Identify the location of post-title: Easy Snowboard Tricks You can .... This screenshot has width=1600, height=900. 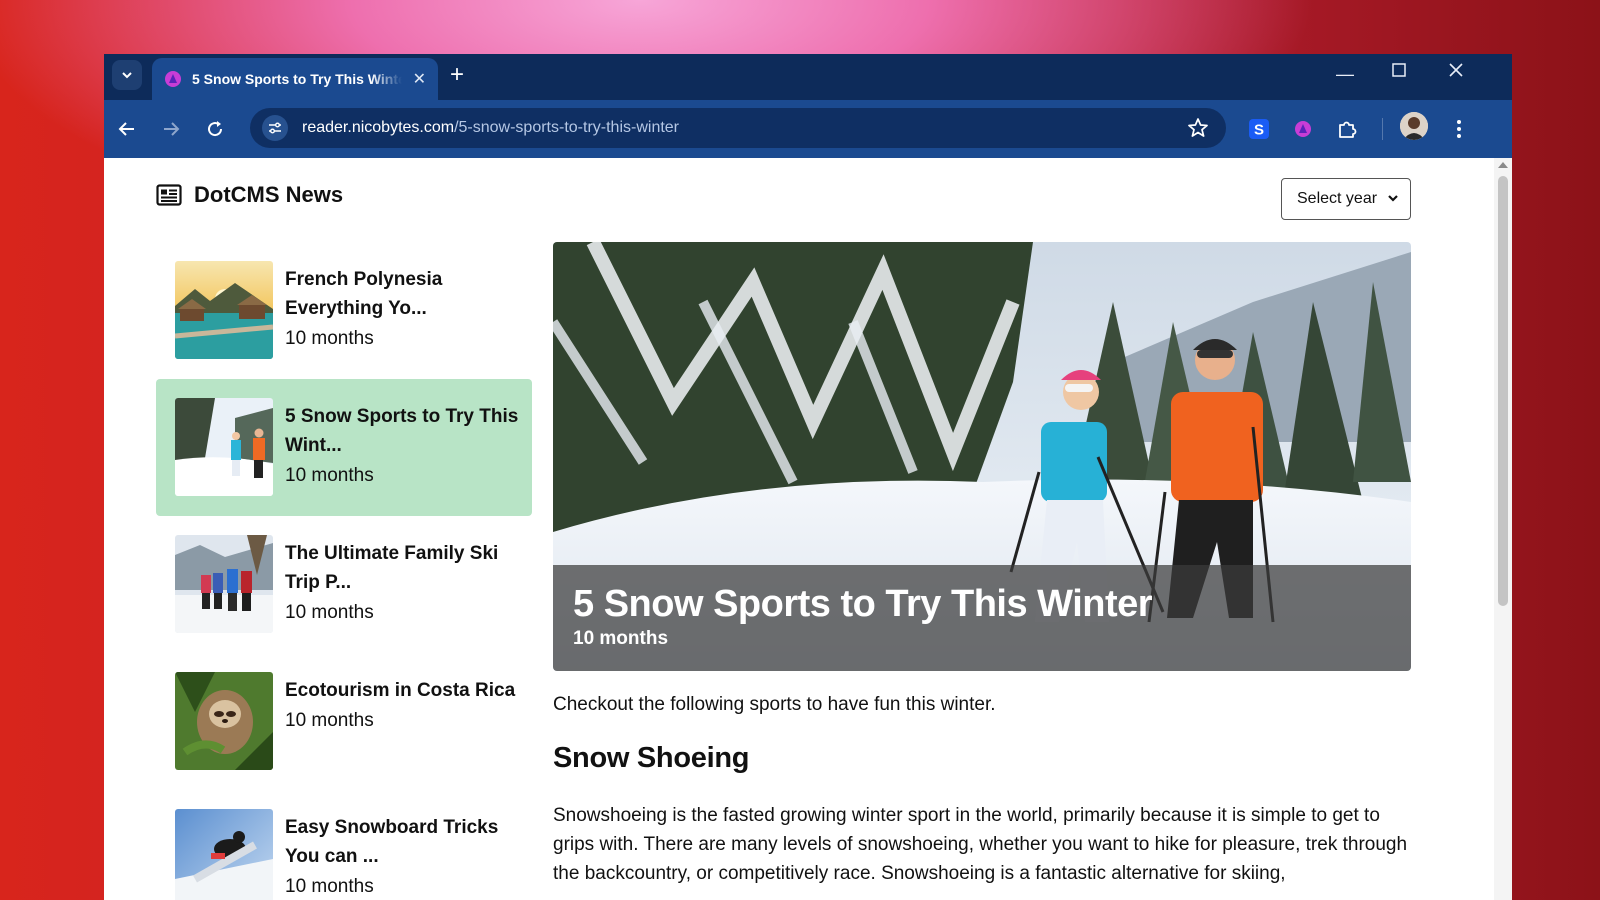
(392, 842).